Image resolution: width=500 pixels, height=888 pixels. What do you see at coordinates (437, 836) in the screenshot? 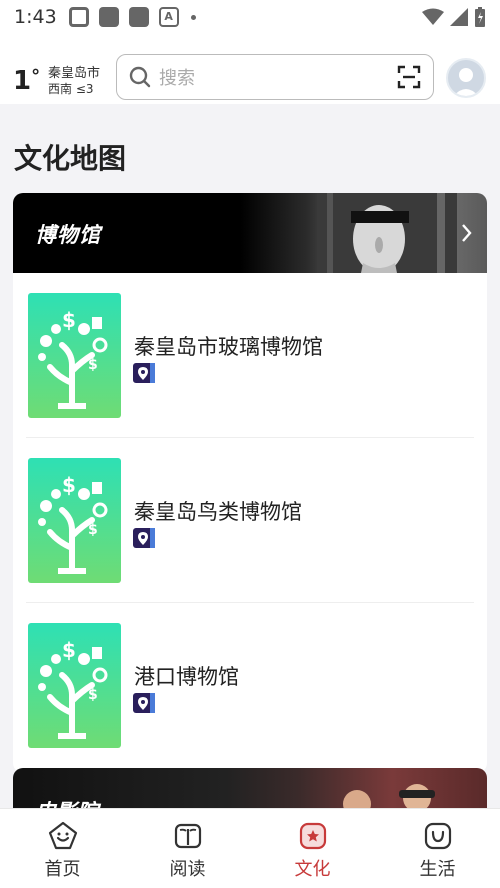
I see `life-bag-icon` at bounding box center [437, 836].